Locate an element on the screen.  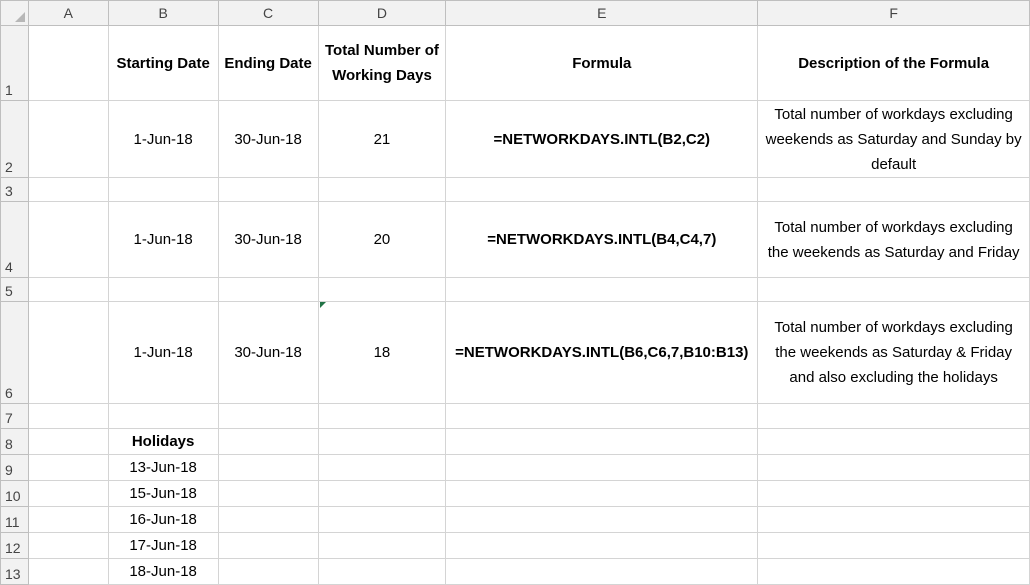
cell-a9 is located at coordinates (68, 467).